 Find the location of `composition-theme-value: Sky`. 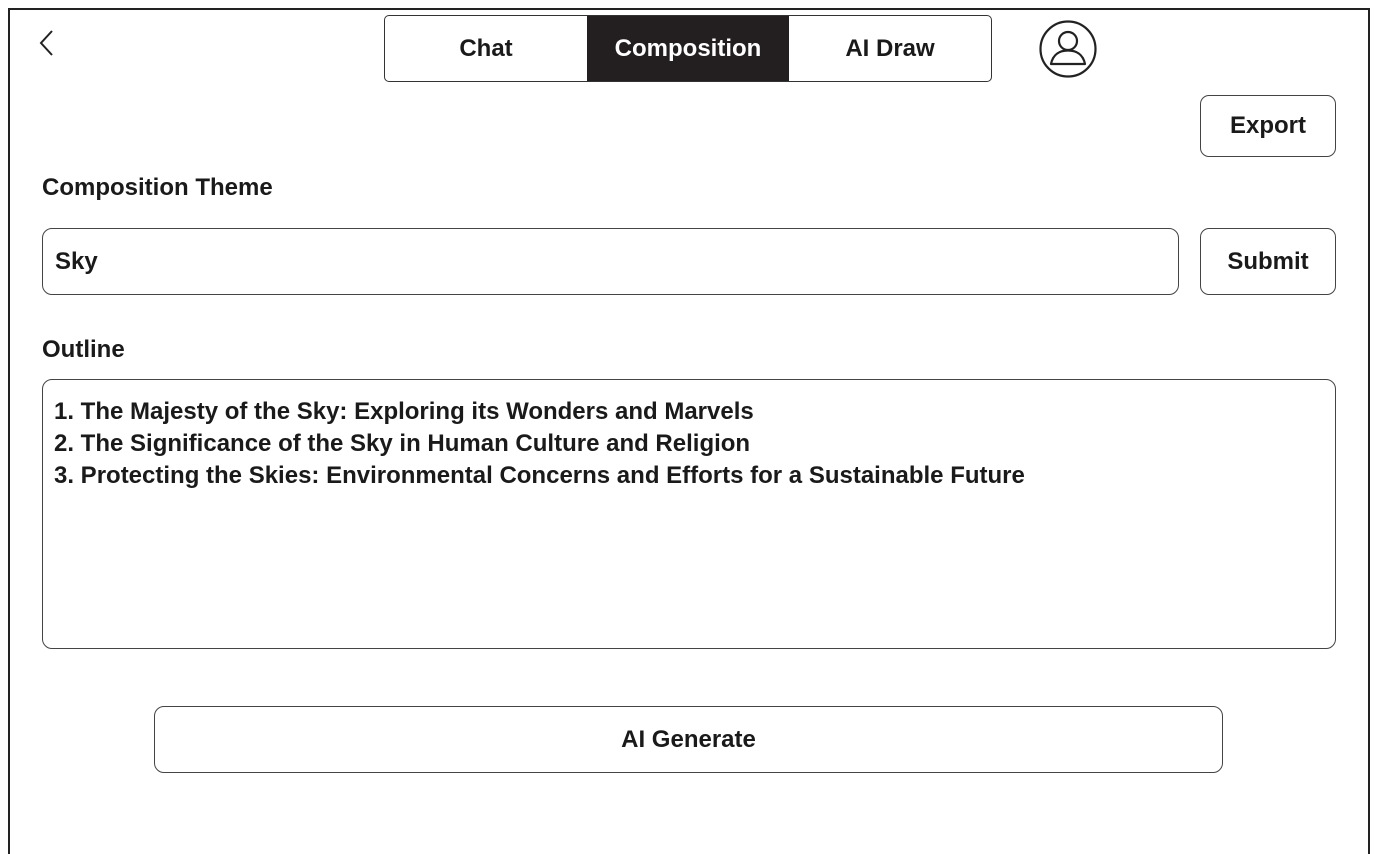

composition-theme-value: Sky is located at coordinates (76, 261).